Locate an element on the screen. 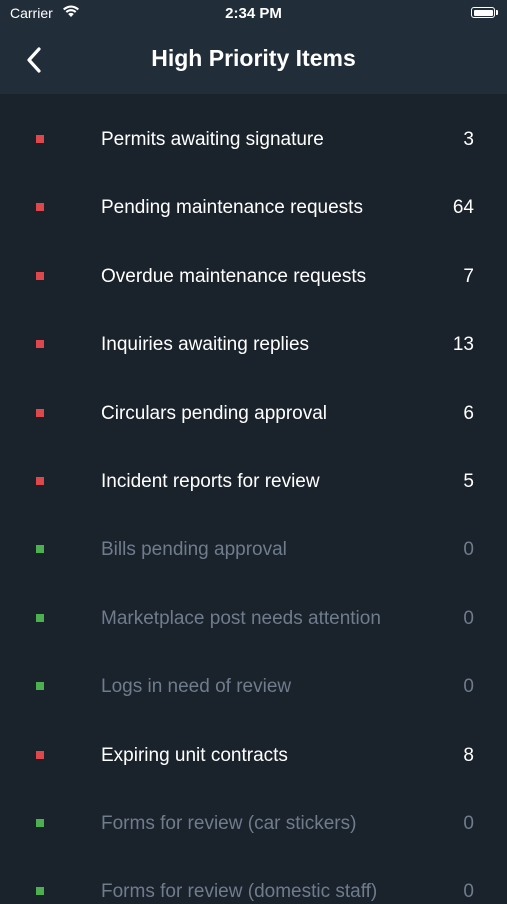 This screenshot has height=904, width=507. item-count: 3 is located at coordinates (468, 139).